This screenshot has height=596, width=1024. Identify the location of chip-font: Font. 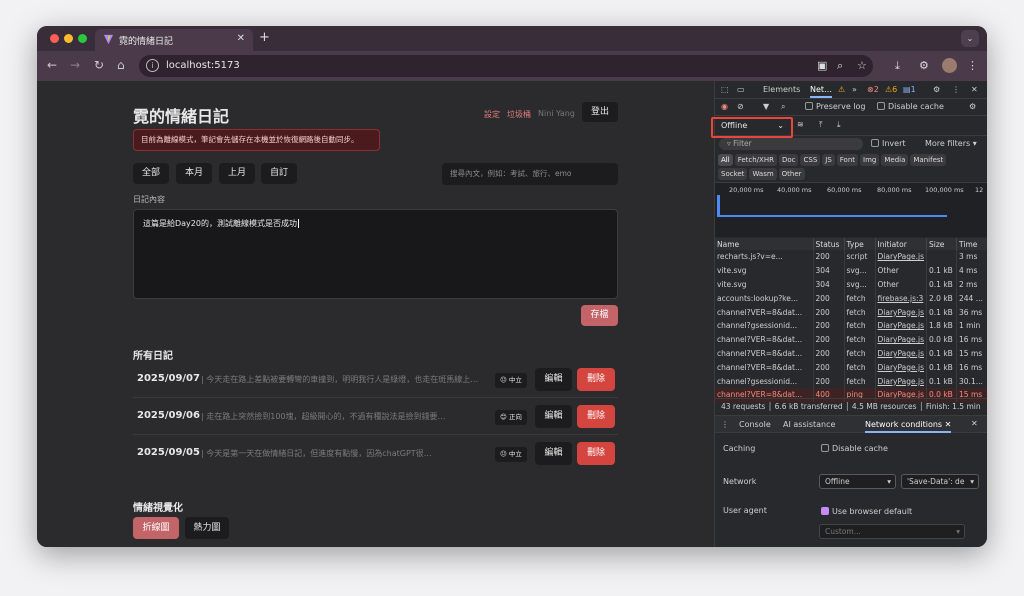
(847, 160).